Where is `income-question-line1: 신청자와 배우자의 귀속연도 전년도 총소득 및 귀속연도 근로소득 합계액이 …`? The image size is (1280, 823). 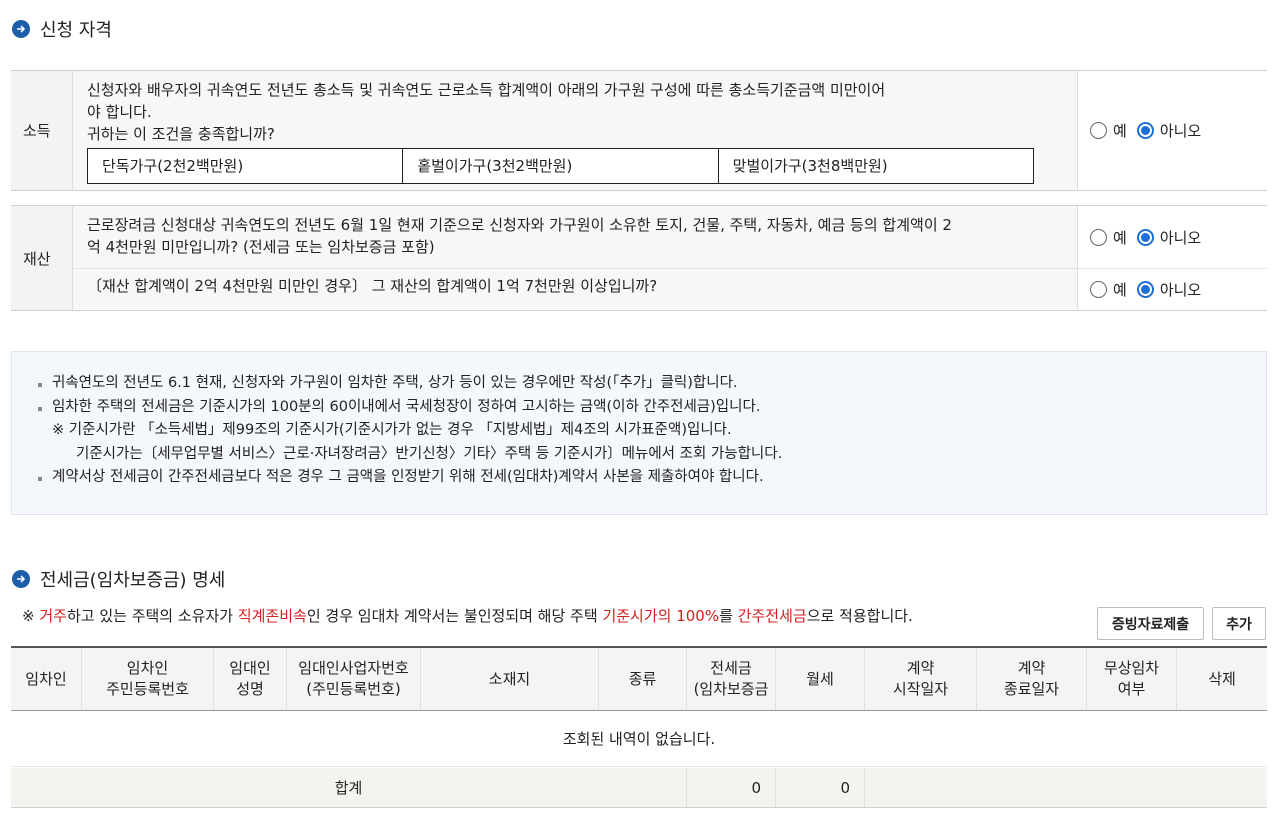
income-question-line1: 신청자와 배우자의 귀속연도 전년도 총소득 및 귀속연도 근로소득 합계액이 … is located at coordinates (486, 90).